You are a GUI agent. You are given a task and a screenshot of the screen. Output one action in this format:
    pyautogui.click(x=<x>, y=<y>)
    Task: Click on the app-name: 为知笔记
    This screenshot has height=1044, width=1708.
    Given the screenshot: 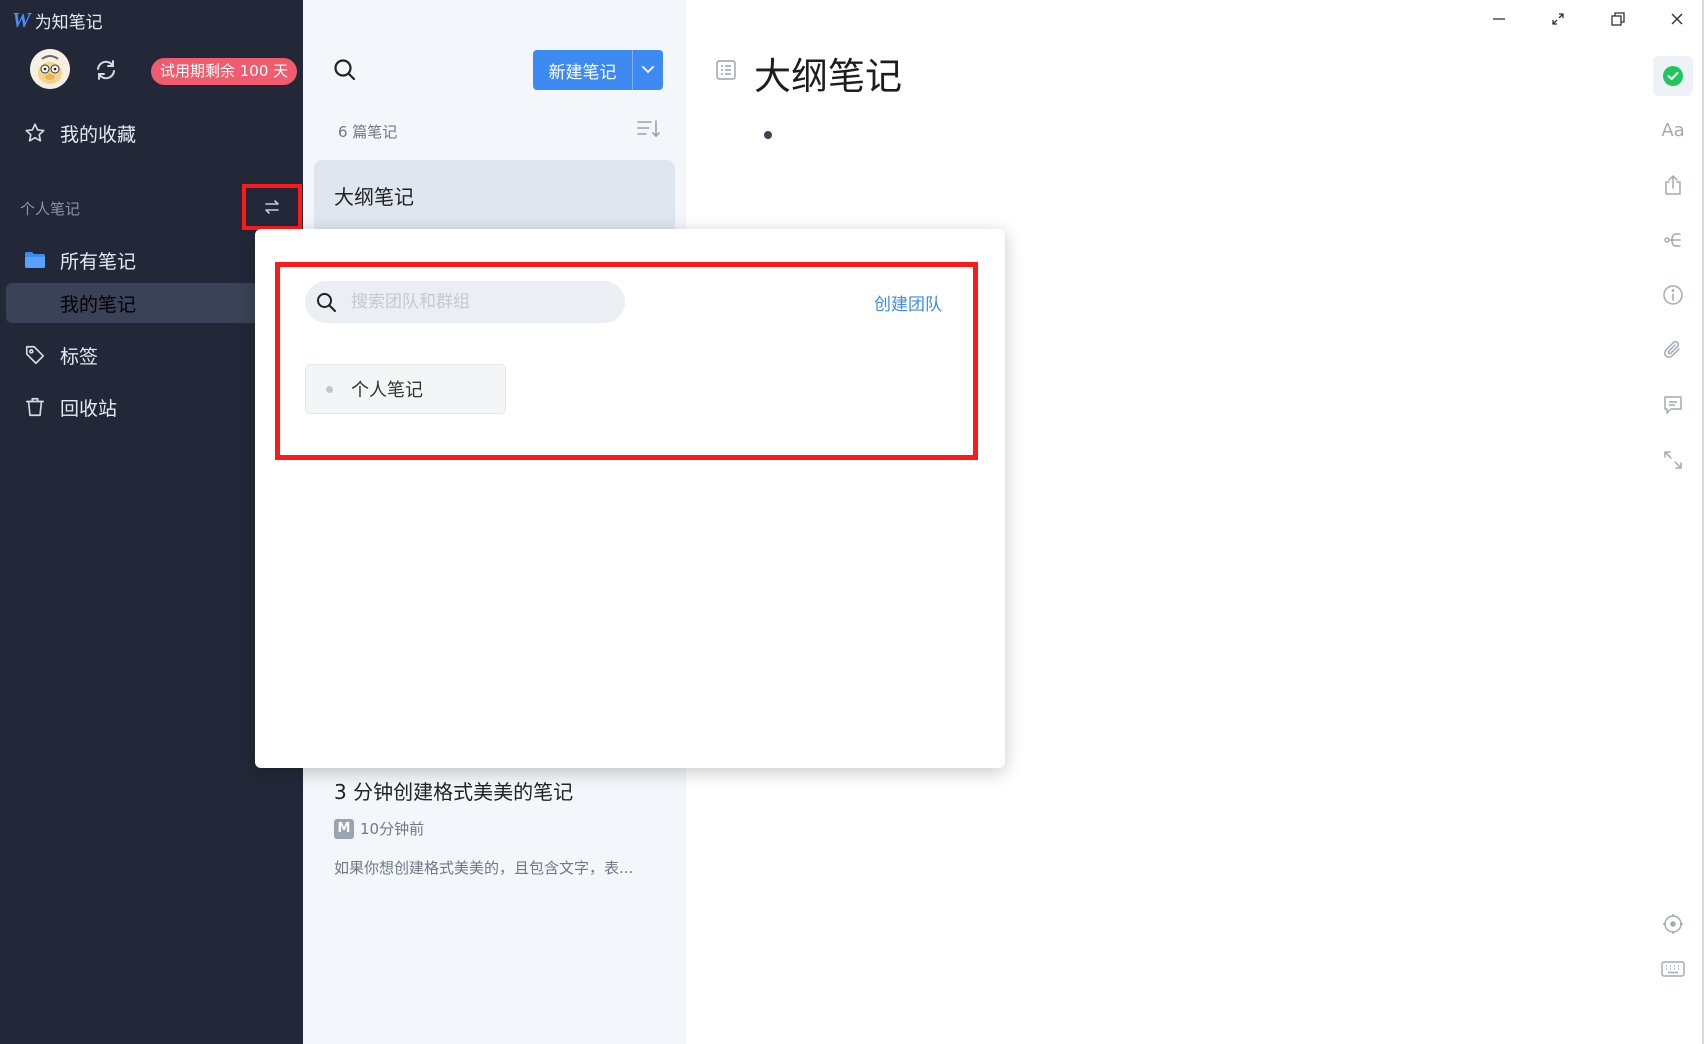 What is the action you would take?
    pyautogui.click(x=68, y=22)
    